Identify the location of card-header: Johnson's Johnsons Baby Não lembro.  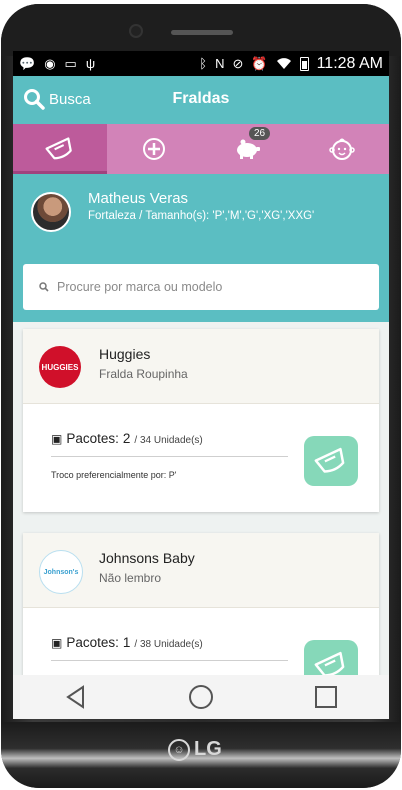
(201, 570).